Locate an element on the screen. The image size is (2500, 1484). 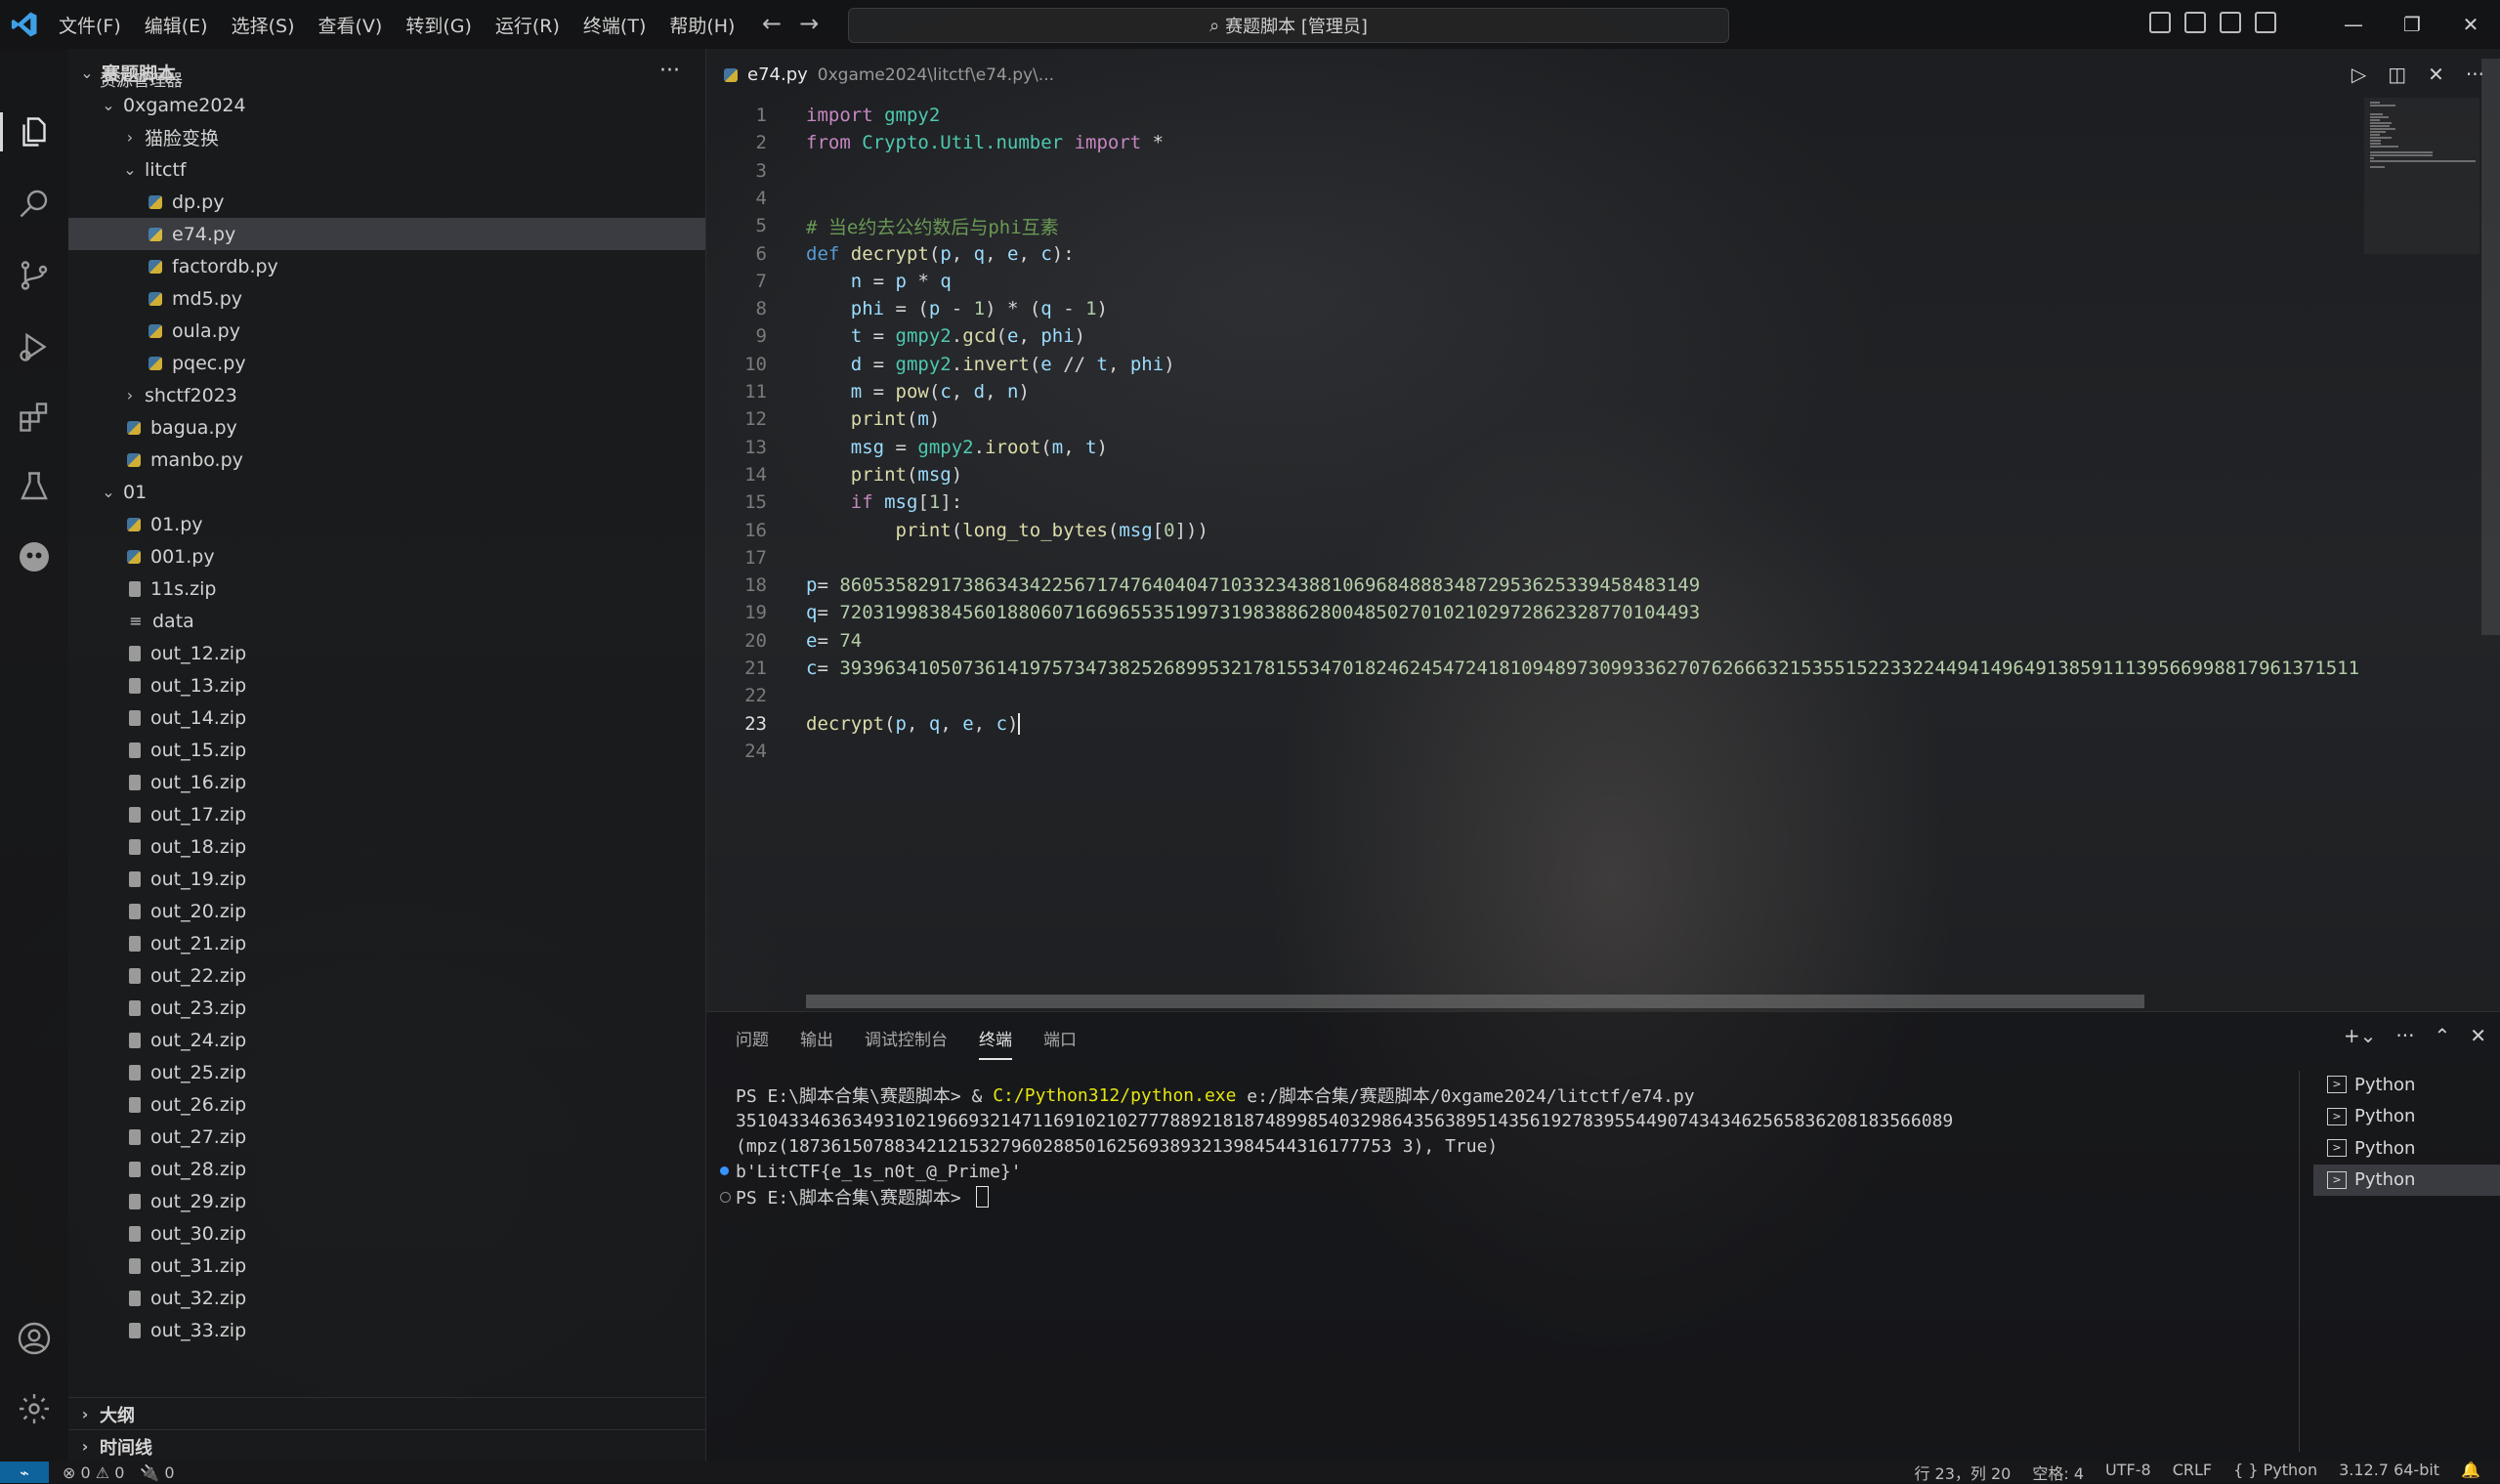
run-debug-icon is located at coordinates (34, 346).